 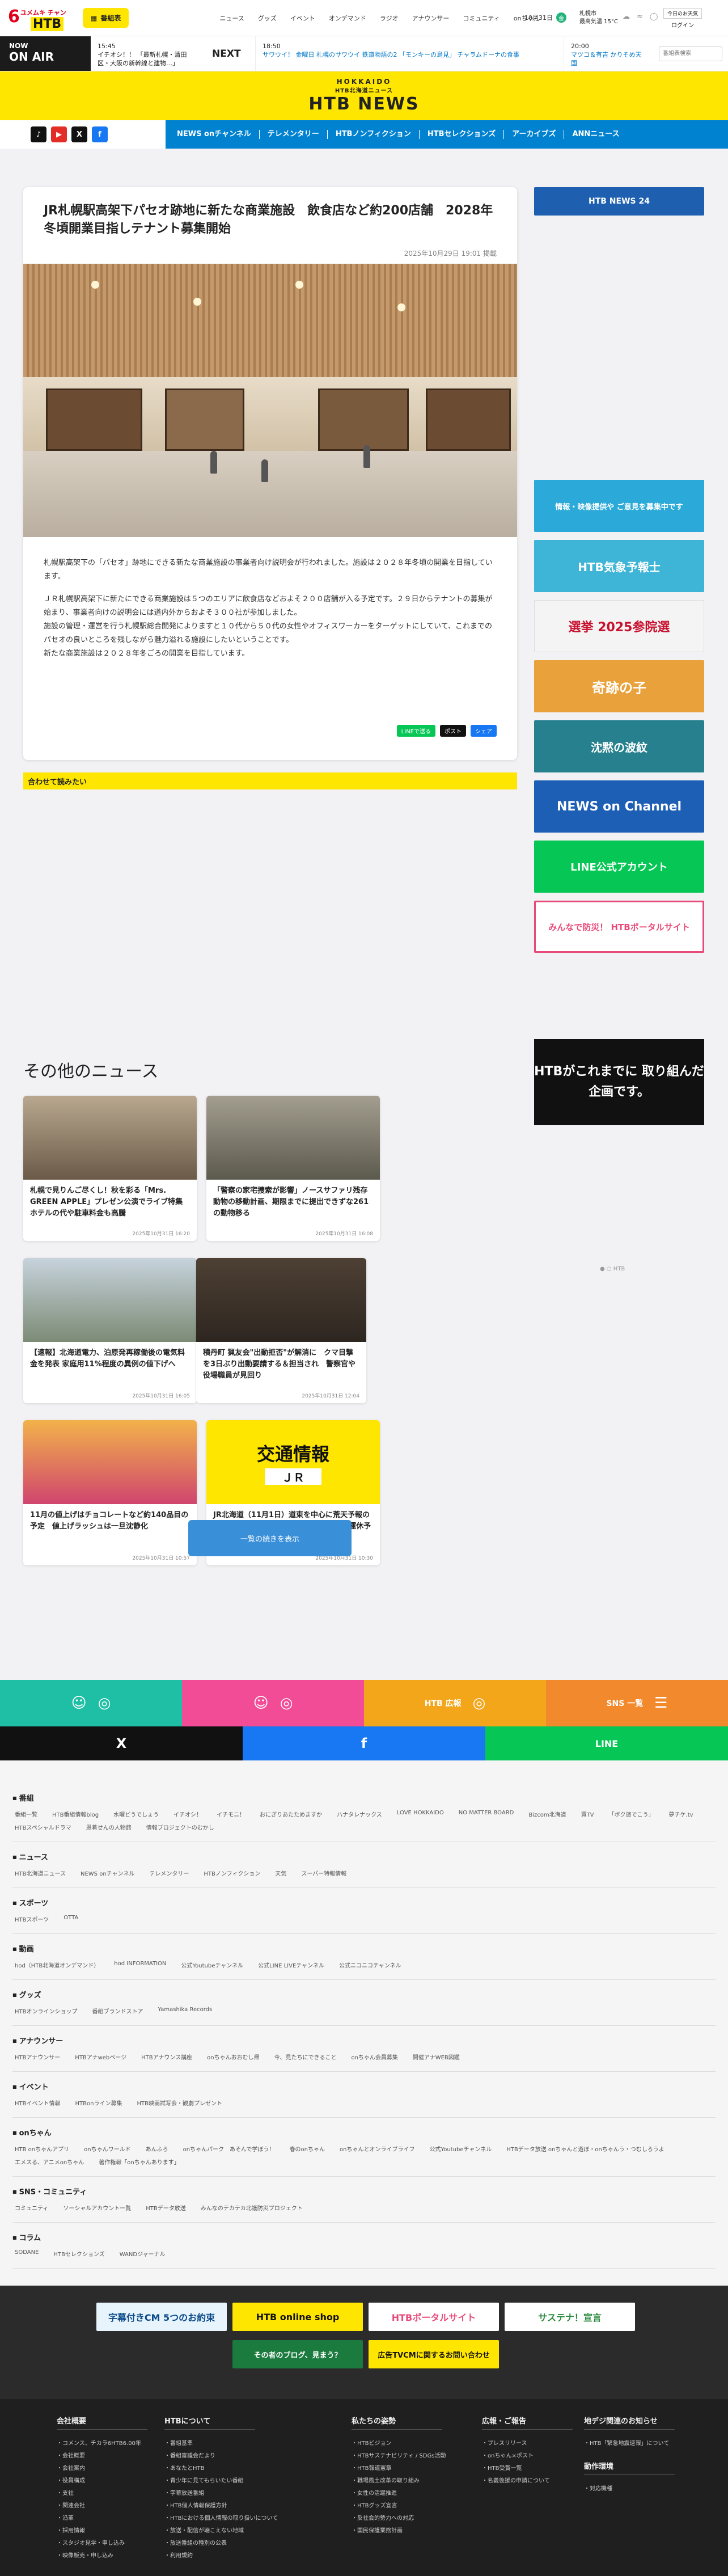 What do you see at coordinates (37, 2057) in the screenshot?
I see `footer-link: HTBアナウンサー` at bounding box center [37, 2057].